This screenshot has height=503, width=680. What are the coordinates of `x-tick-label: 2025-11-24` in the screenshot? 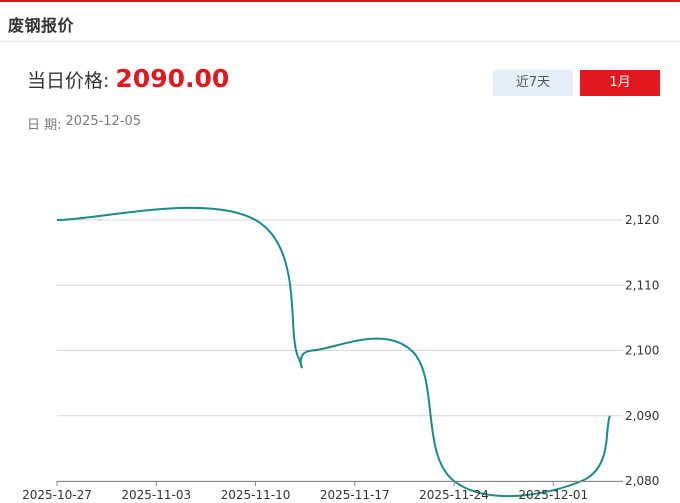 It's located at (454, 495).